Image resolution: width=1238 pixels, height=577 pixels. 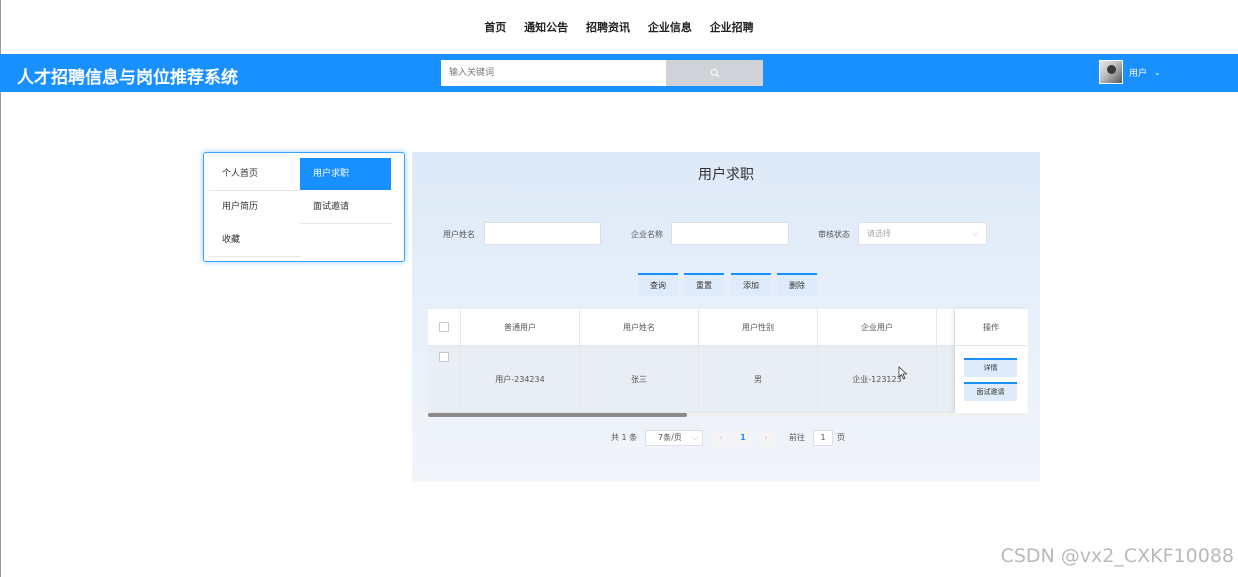 I want to click on page-title: 用户求职, so click(x=726, y=175).